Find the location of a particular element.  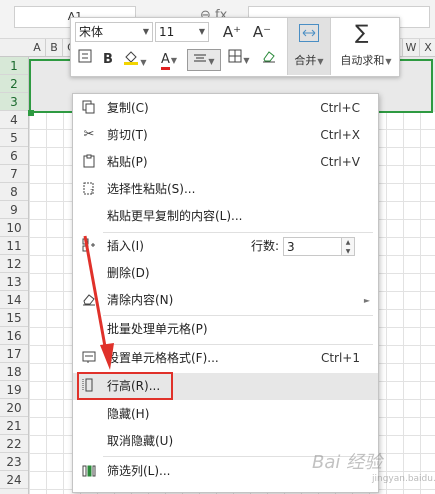

column-header-cell: X is located at coordinates (427, 47).